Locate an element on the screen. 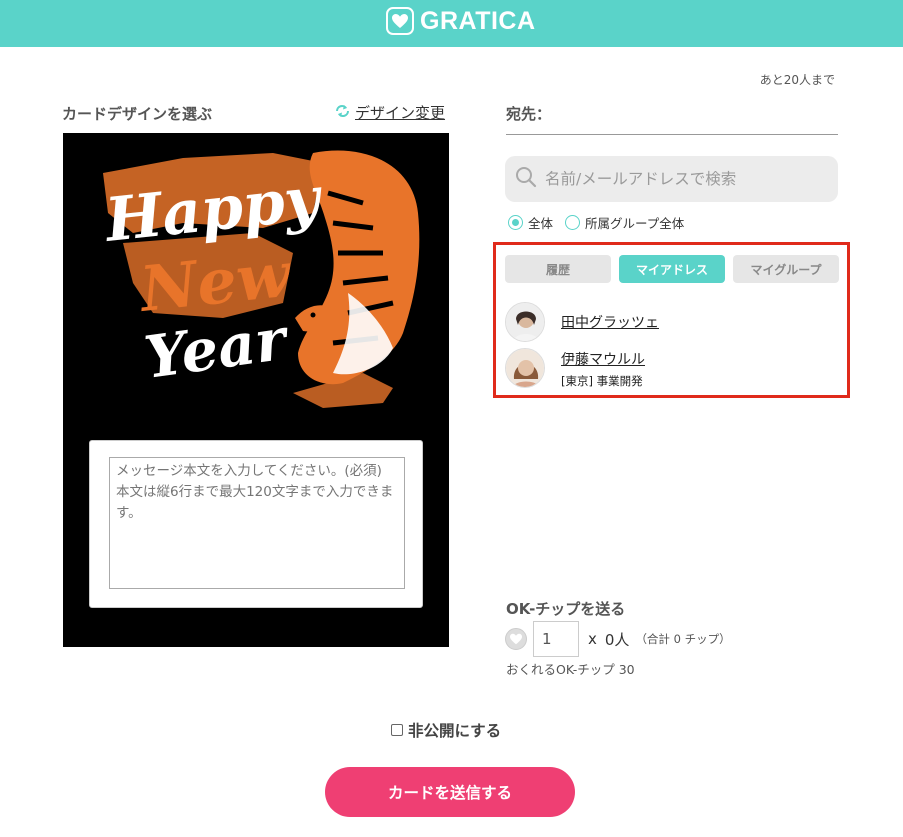  message-panel is located at coordinates (256, 524).